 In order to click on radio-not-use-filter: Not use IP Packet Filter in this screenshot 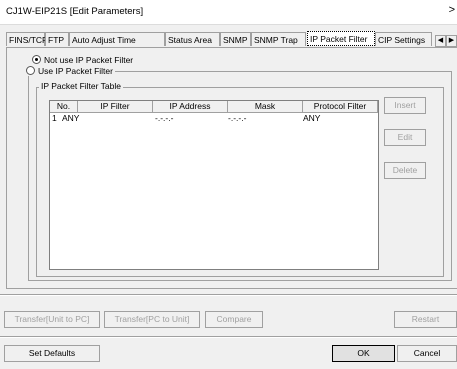, I will do `click(82, 60)`.